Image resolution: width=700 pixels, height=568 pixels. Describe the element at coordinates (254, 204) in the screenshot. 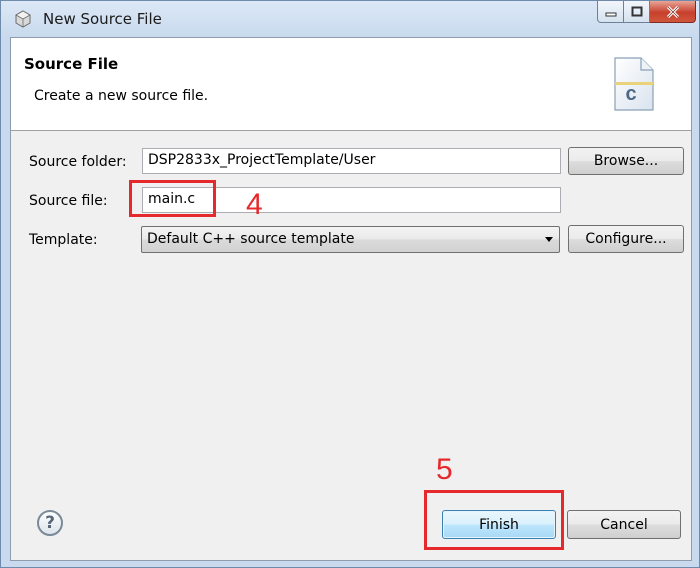

I see `annotation-step-4: 4` at that location.